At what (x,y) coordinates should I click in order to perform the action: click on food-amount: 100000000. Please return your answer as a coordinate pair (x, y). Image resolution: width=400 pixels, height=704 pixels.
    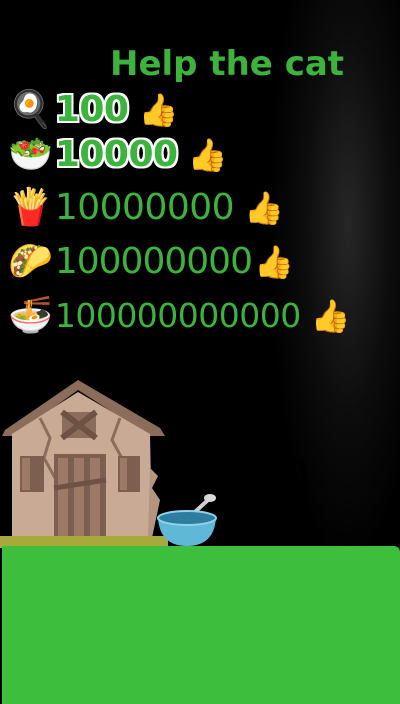
    Looking at the image, I should click on (153, 261).